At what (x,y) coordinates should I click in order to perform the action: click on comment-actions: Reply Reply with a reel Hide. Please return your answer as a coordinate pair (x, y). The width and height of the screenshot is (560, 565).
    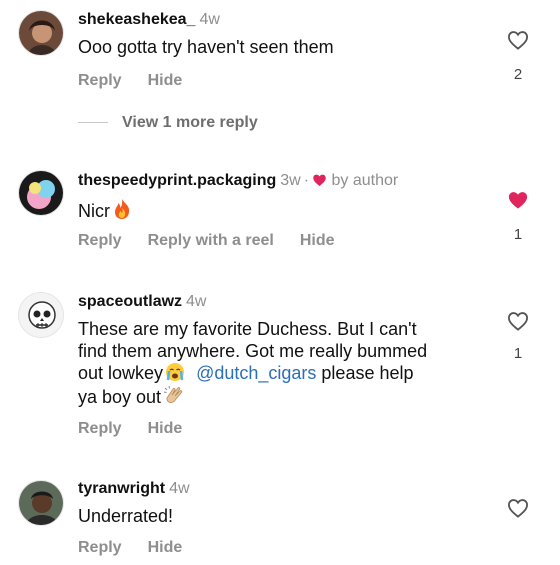
    Looking at the image, I should click on (219, 241).